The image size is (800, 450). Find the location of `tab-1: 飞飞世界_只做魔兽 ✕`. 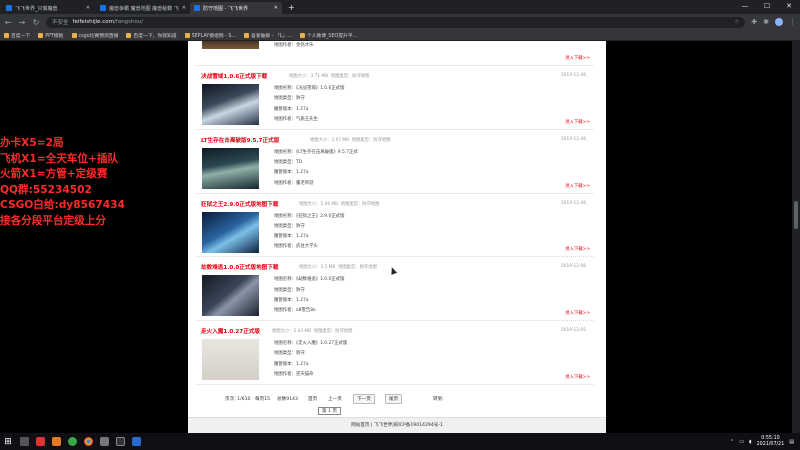

tab-1: 飞飞世界_只做魔兽 ✕ is located at coordinates (48, 8).